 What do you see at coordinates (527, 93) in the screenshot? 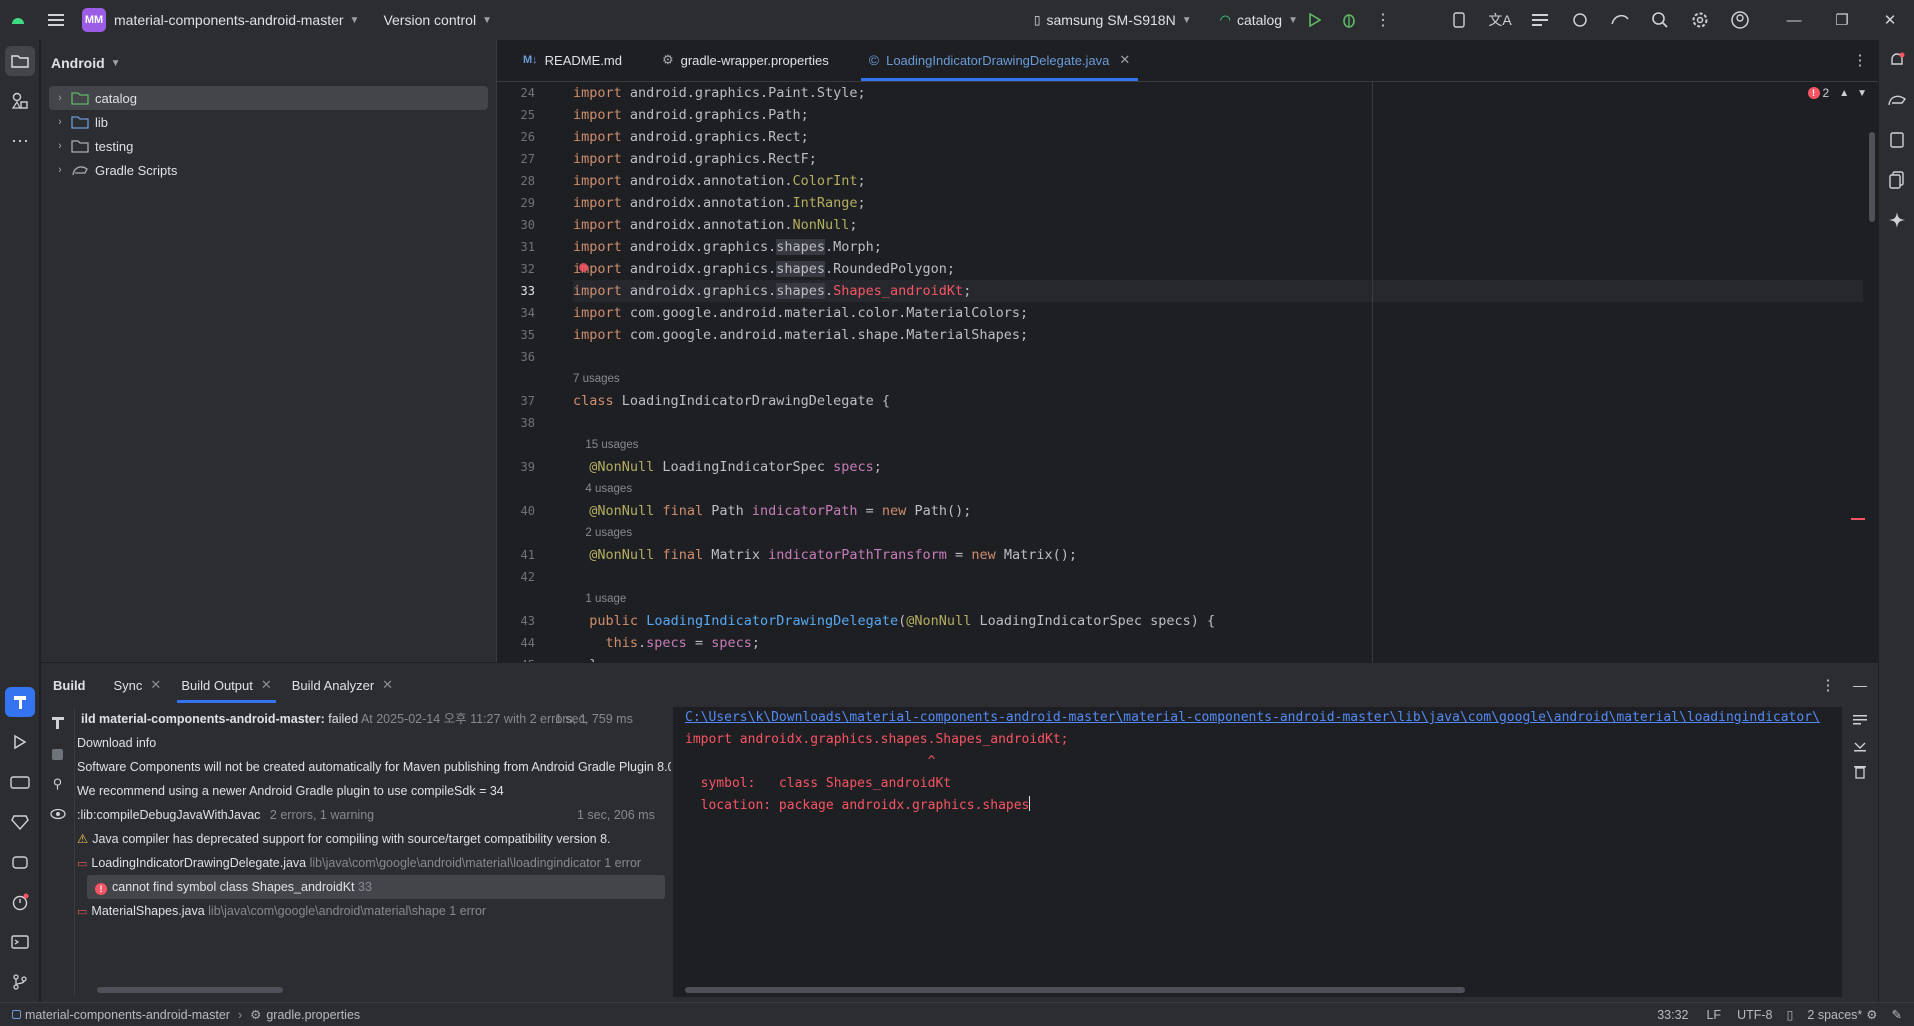
I see `line-number: 24` at bounding box center [527, 93].